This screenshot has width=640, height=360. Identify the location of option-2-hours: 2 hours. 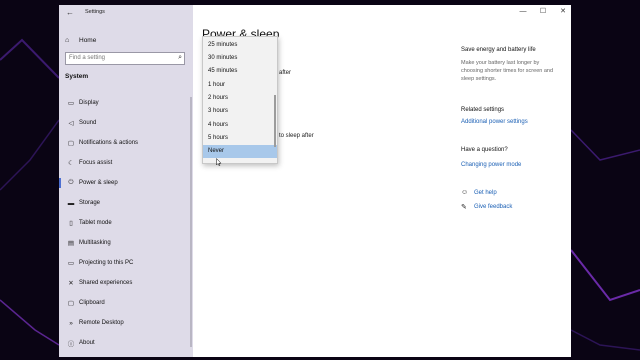
(240, 98).